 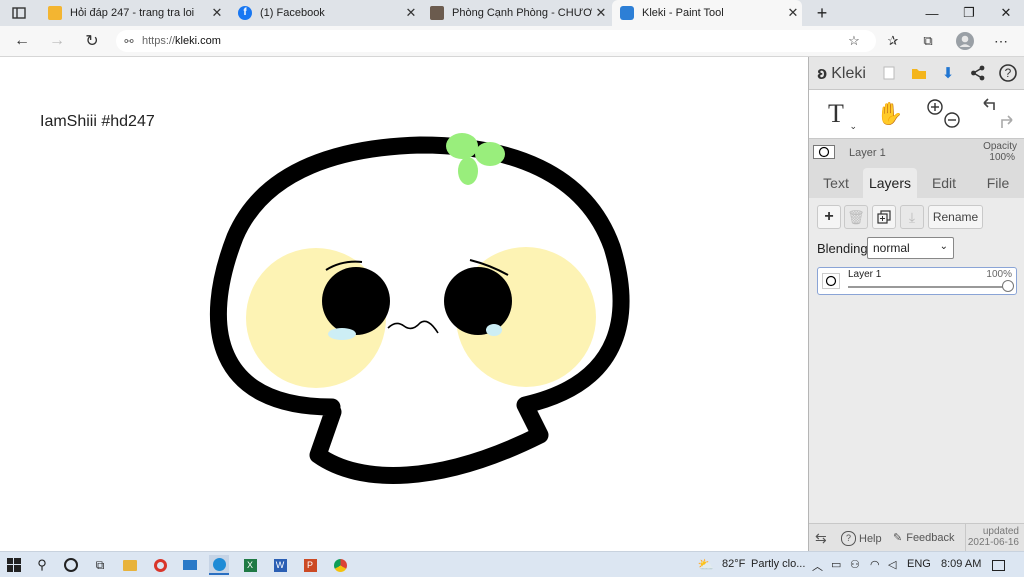 I want to click on favorites-button: ✰, so click(x=893, y=41).